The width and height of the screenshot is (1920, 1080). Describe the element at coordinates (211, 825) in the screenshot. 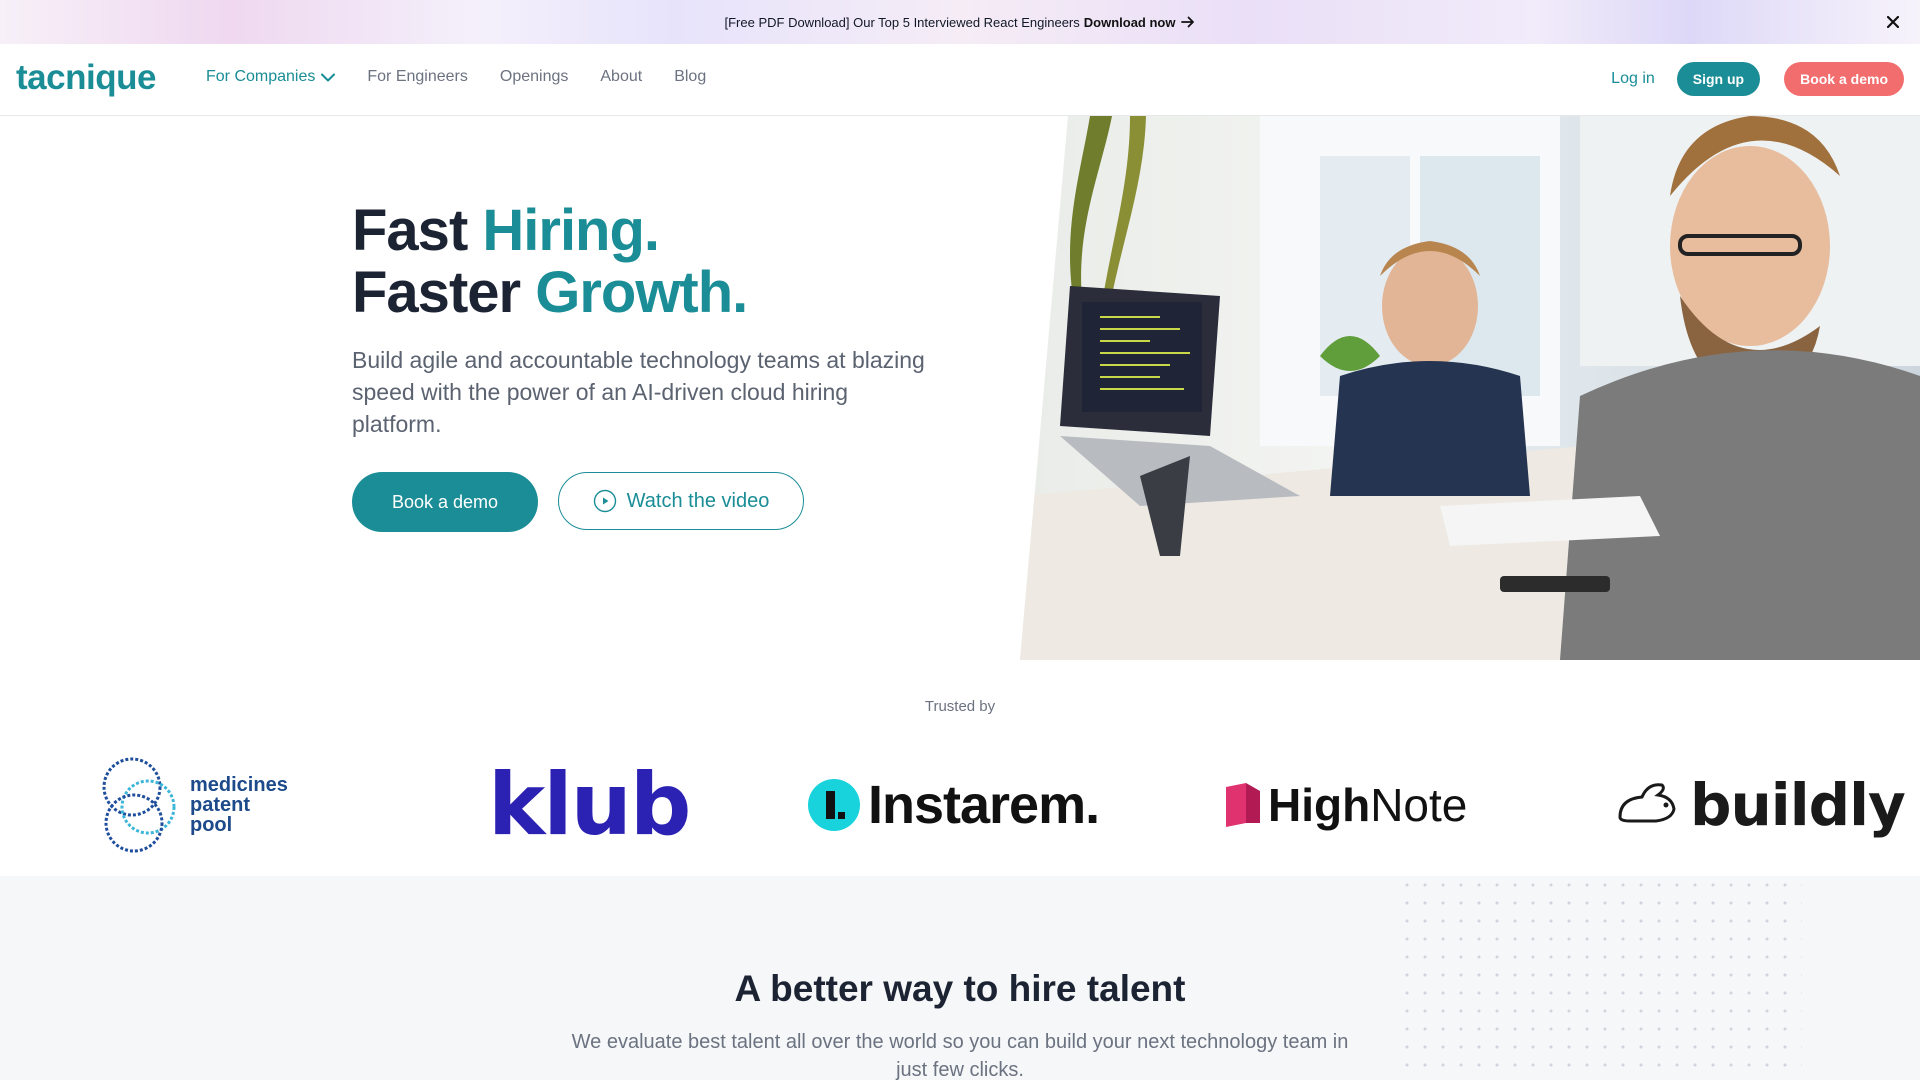

I see `mpp-line3: pool` at that location.